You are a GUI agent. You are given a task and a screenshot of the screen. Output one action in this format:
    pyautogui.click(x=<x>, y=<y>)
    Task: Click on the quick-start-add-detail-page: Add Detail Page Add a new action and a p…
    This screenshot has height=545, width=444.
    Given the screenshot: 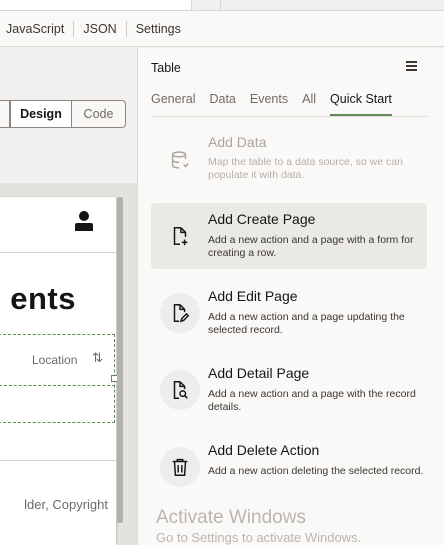 What is the action you would take?
    pyautogui.click(x=289, y=390)
    